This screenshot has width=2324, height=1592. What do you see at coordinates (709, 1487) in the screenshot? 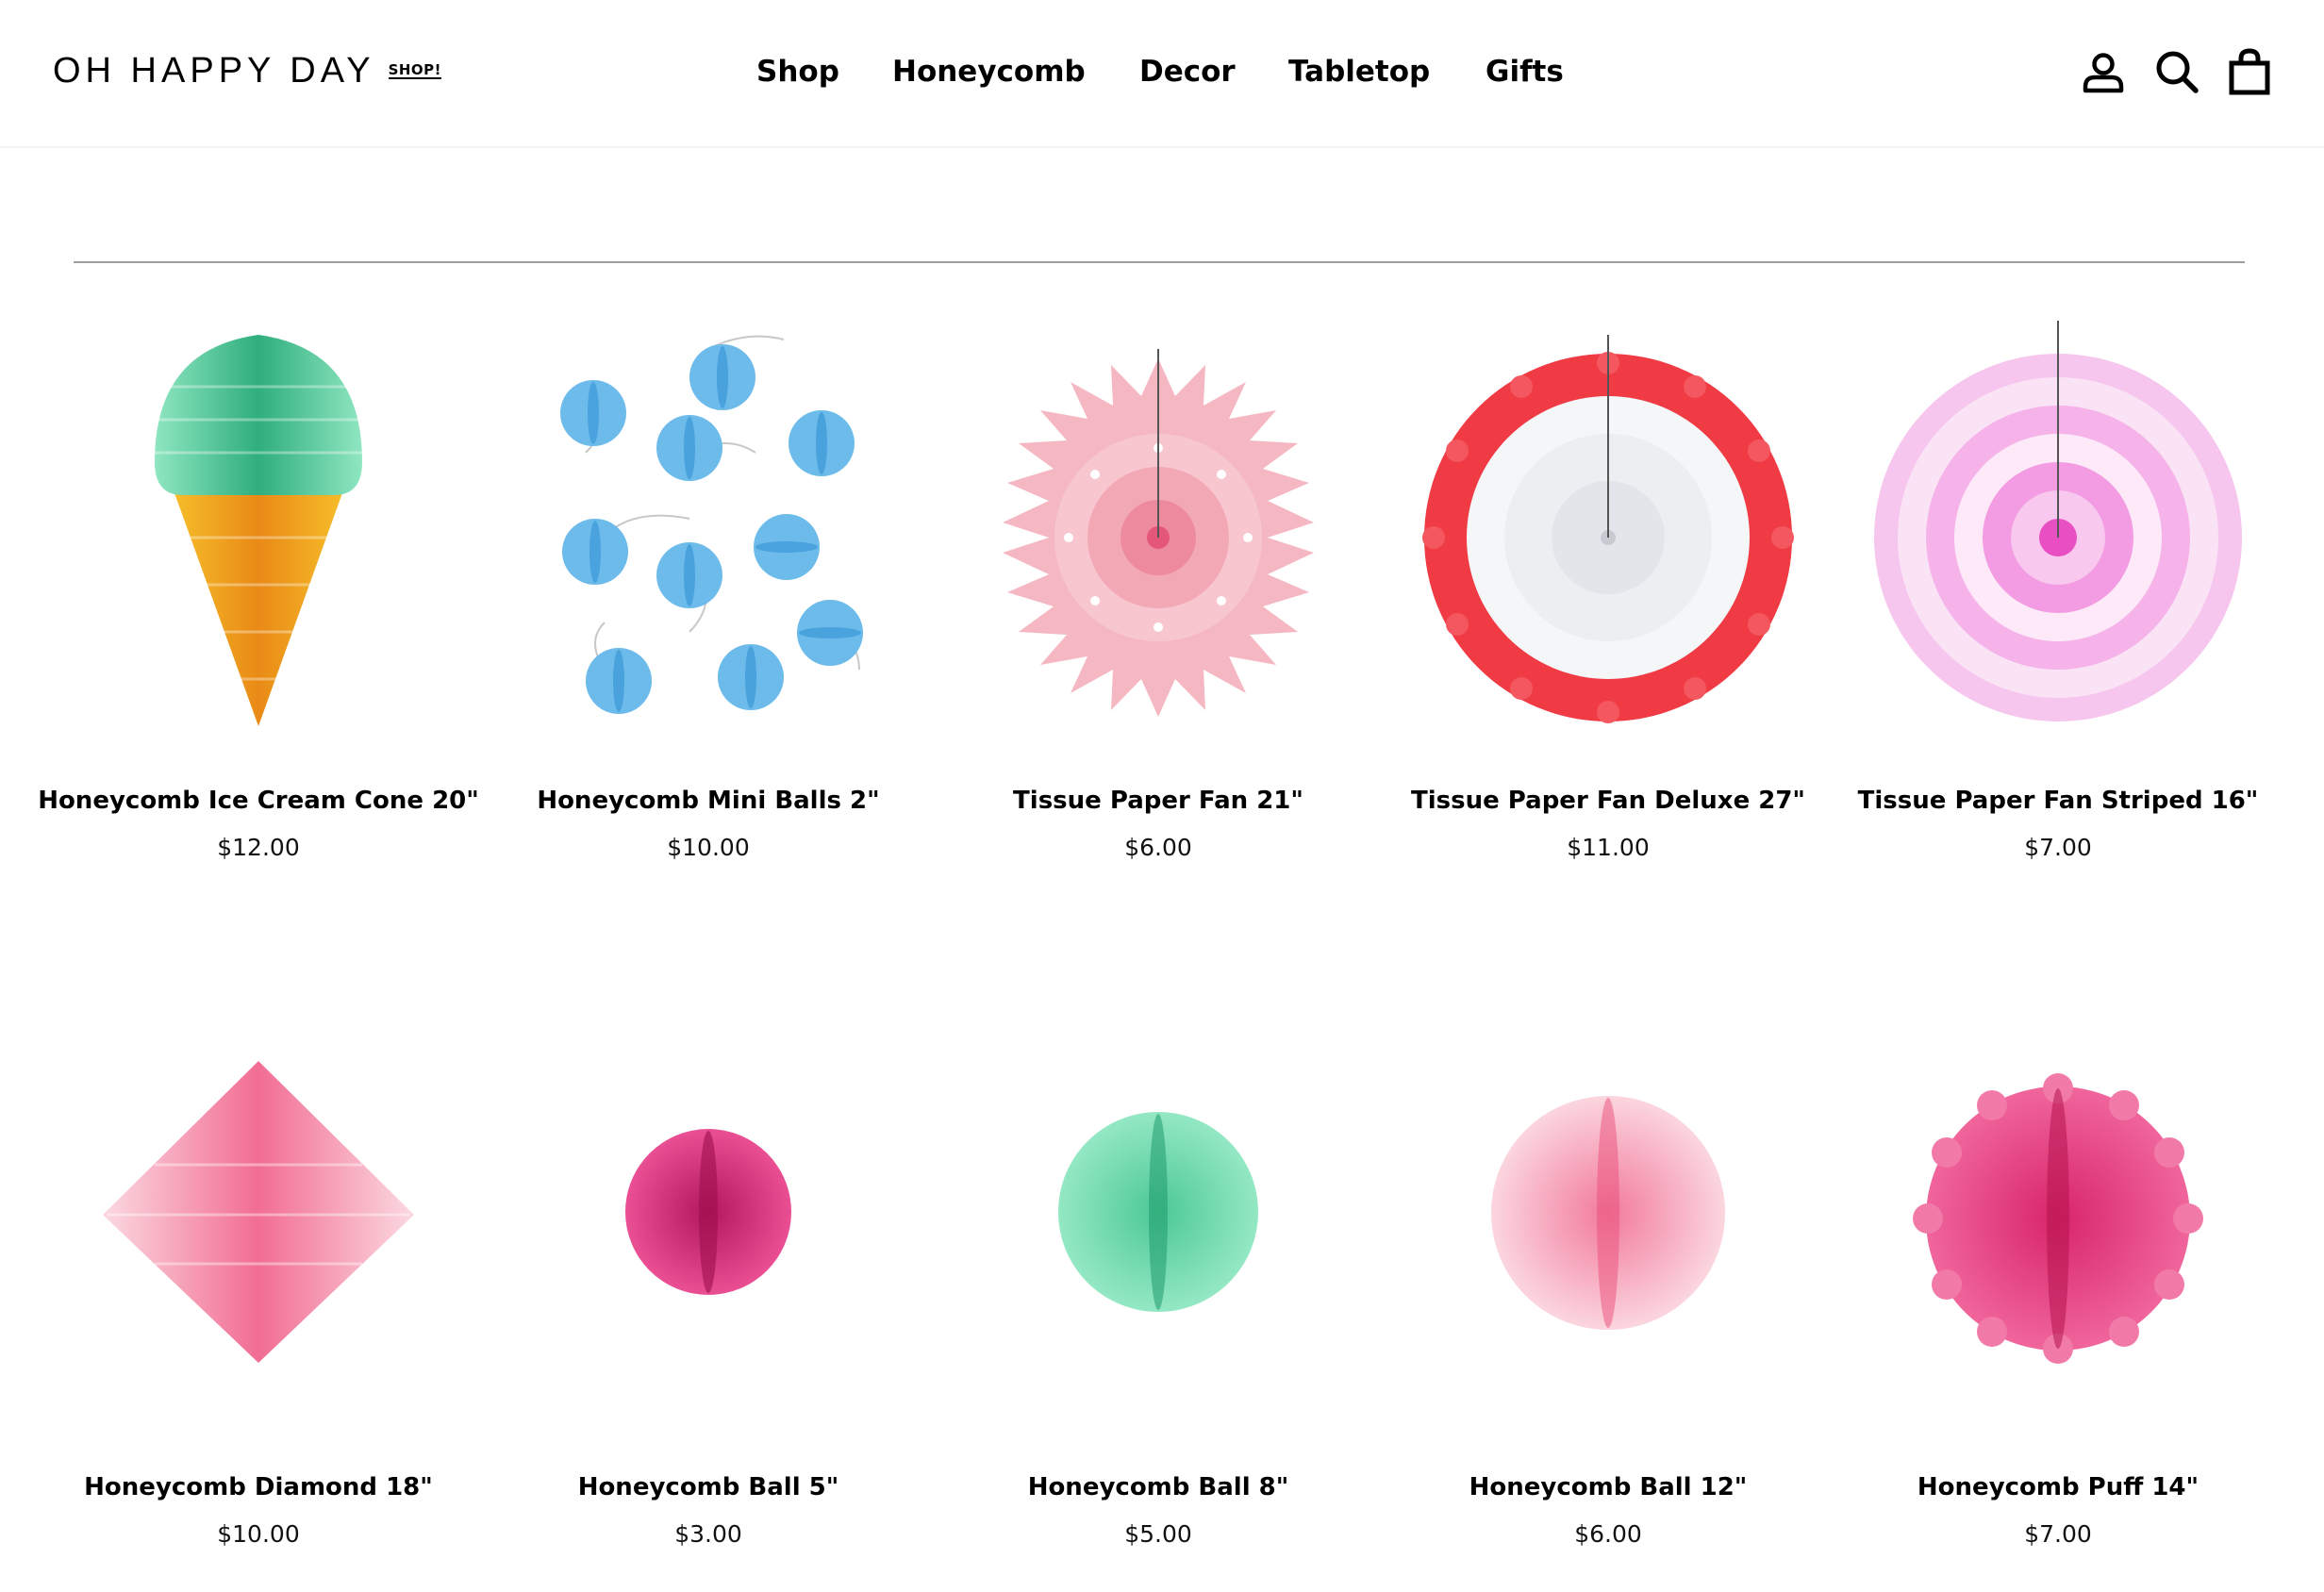
I see `product-name: Honeycomb Ball 5"` at bounding box center [709, 1487].